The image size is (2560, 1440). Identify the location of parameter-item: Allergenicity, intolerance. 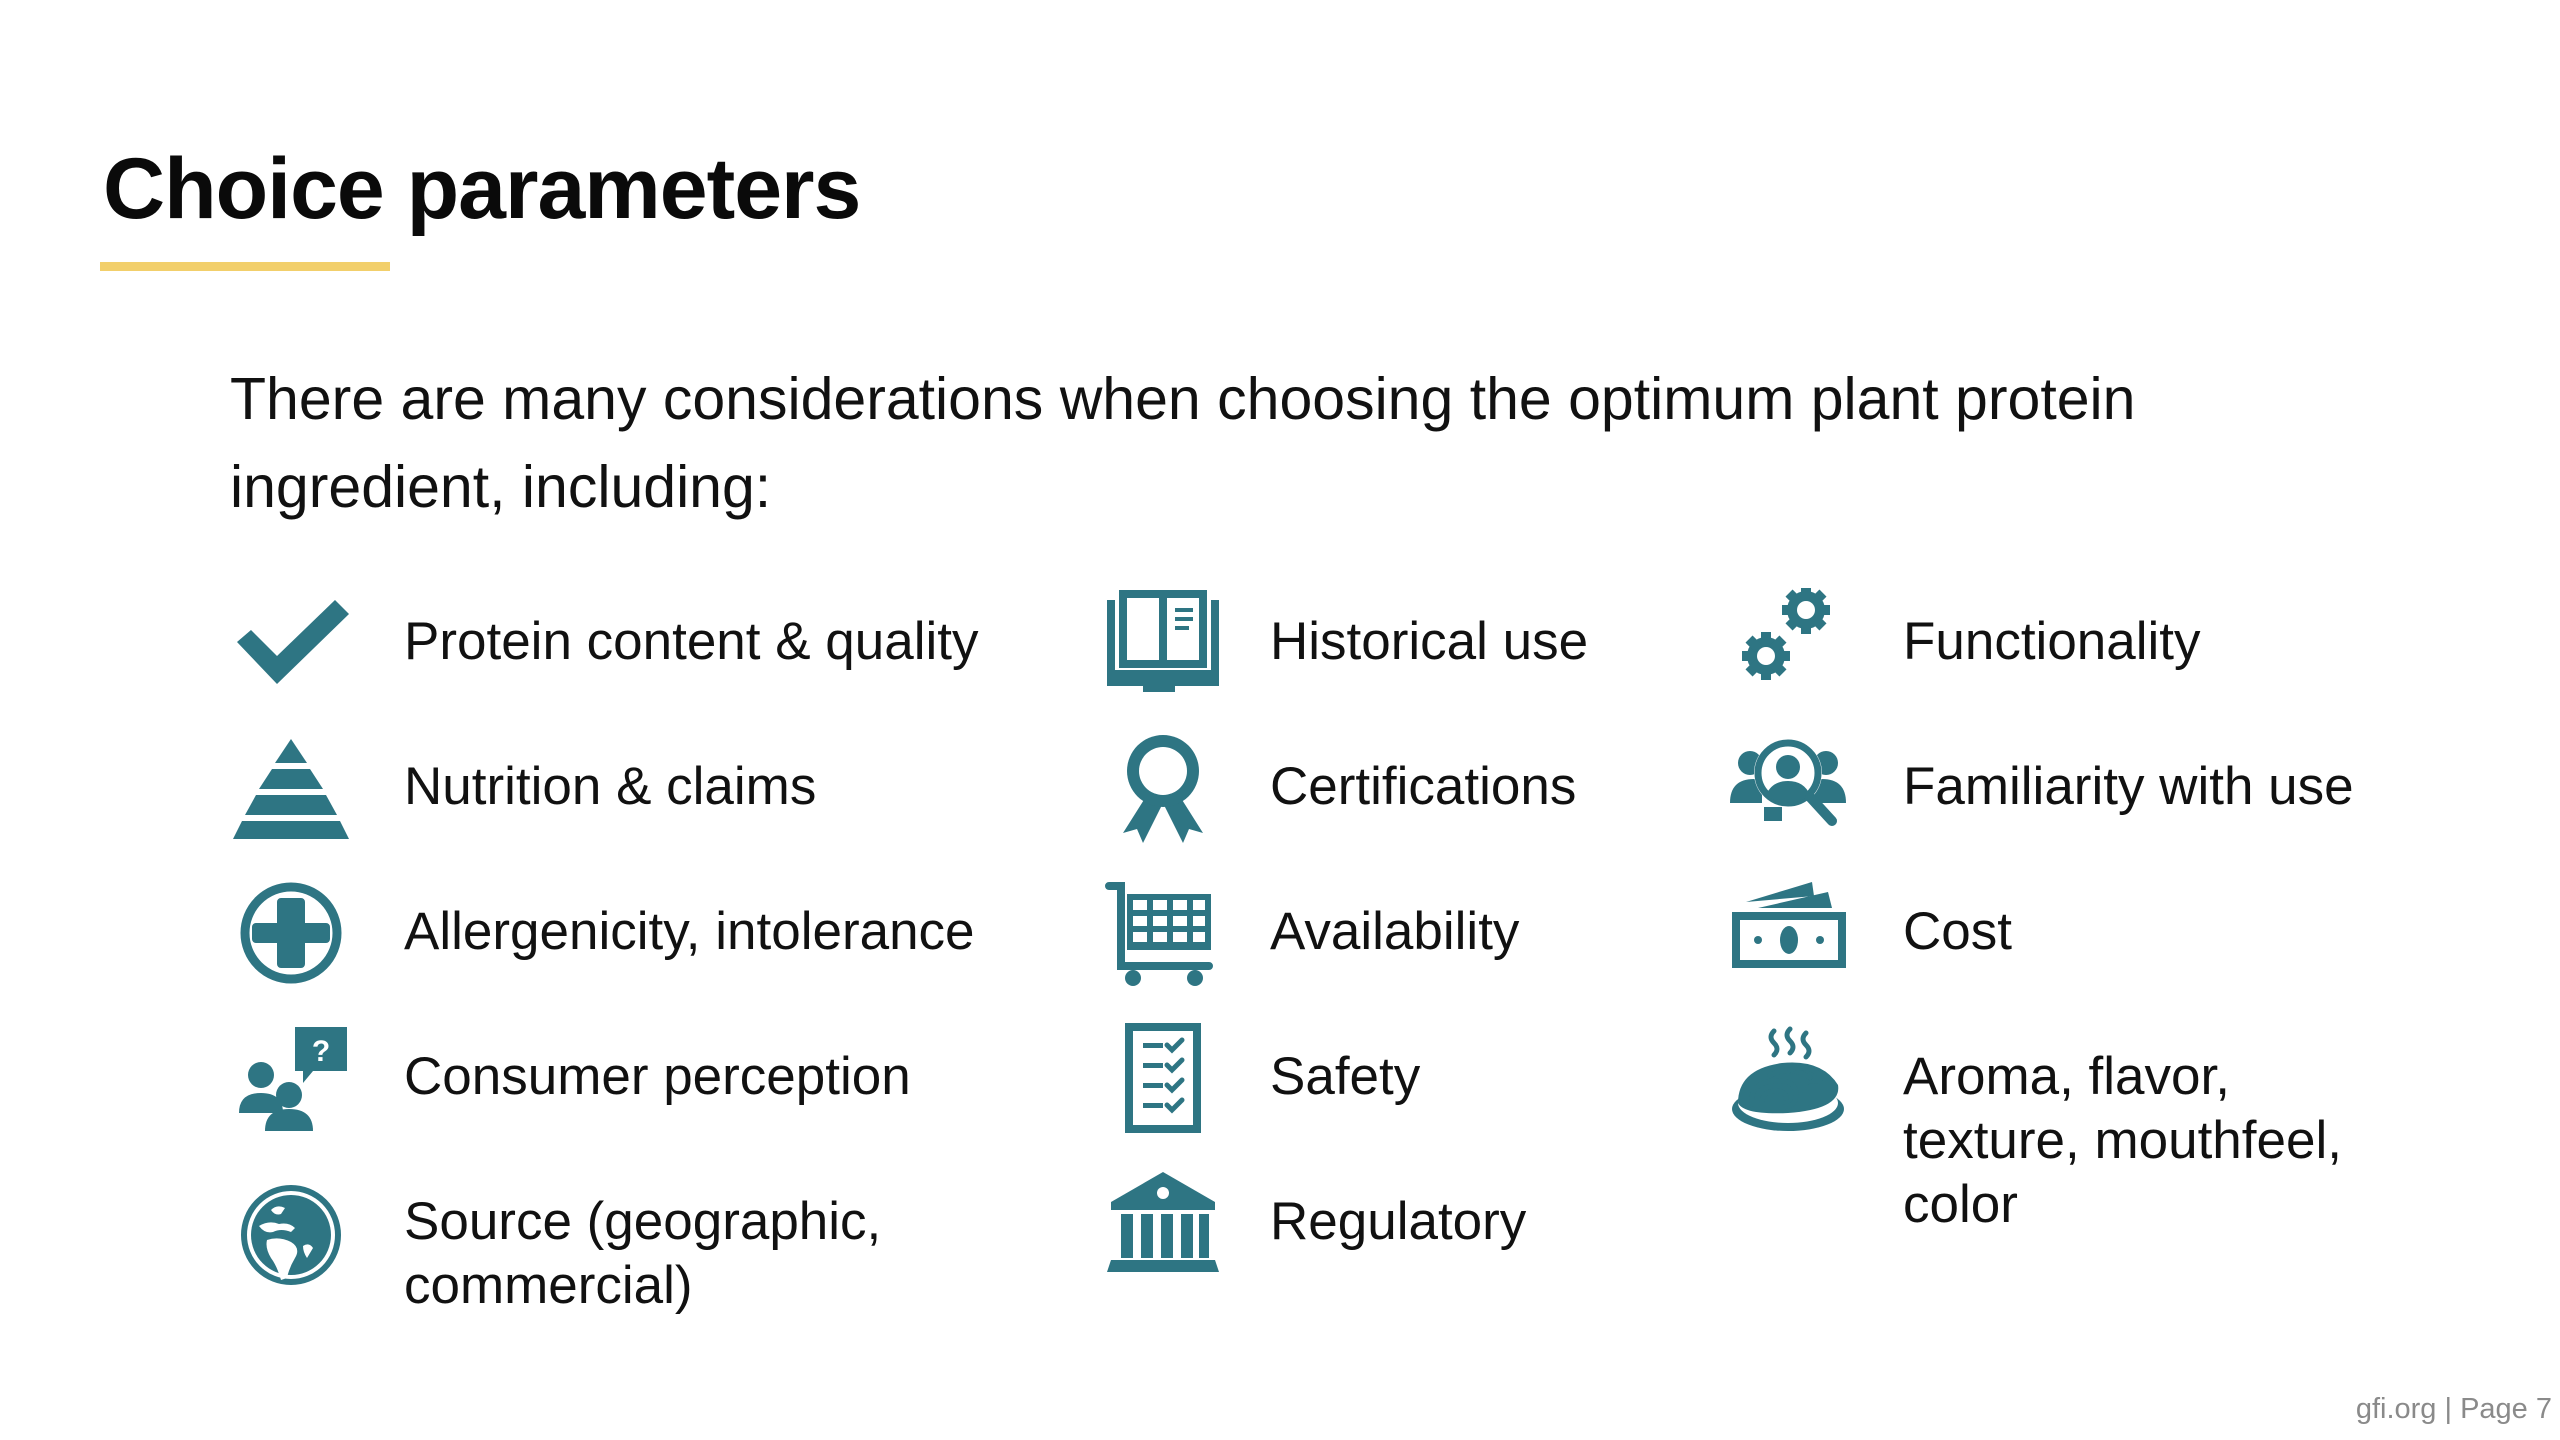
(601, 935).